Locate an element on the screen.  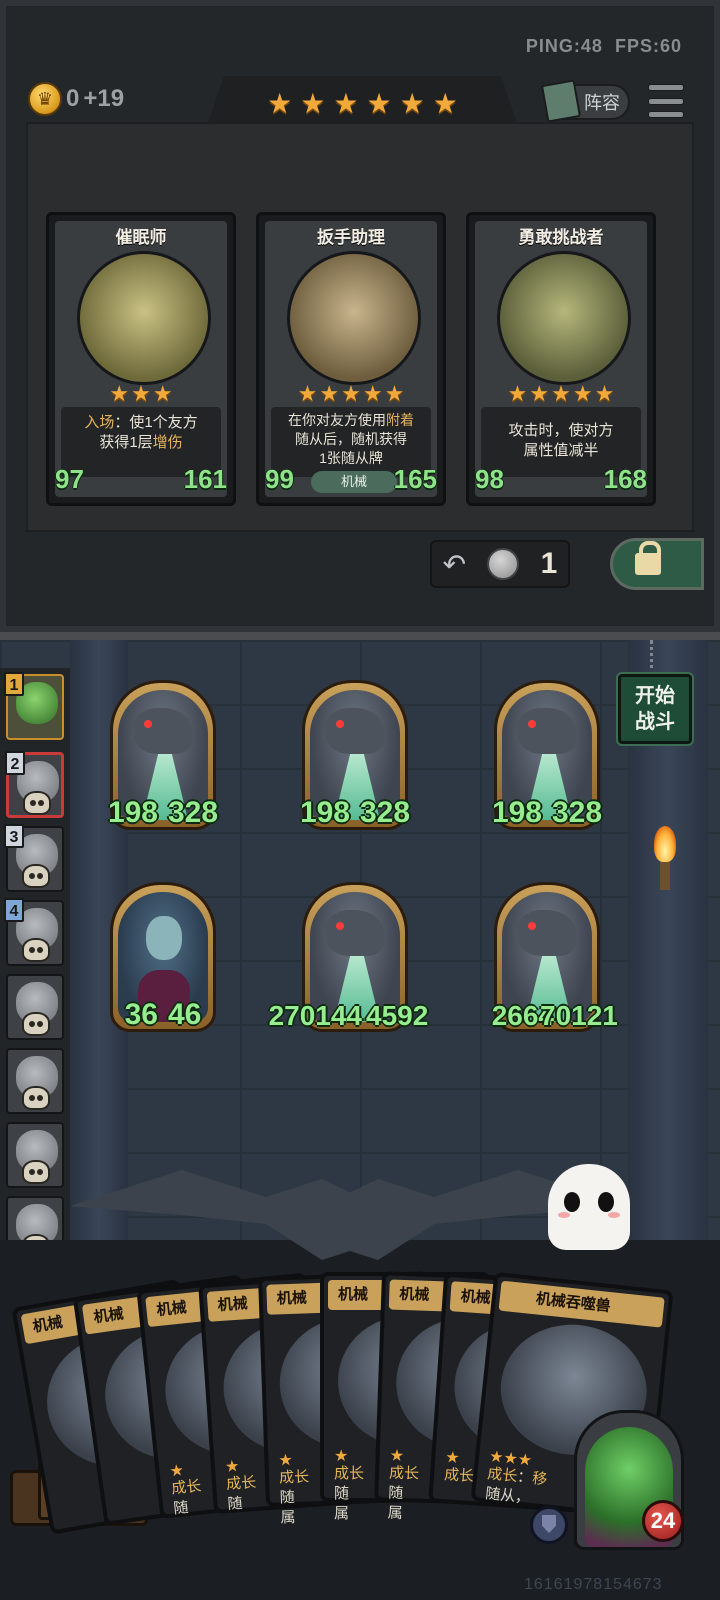
gold-income: +19 is located at coordinates (104, 98).